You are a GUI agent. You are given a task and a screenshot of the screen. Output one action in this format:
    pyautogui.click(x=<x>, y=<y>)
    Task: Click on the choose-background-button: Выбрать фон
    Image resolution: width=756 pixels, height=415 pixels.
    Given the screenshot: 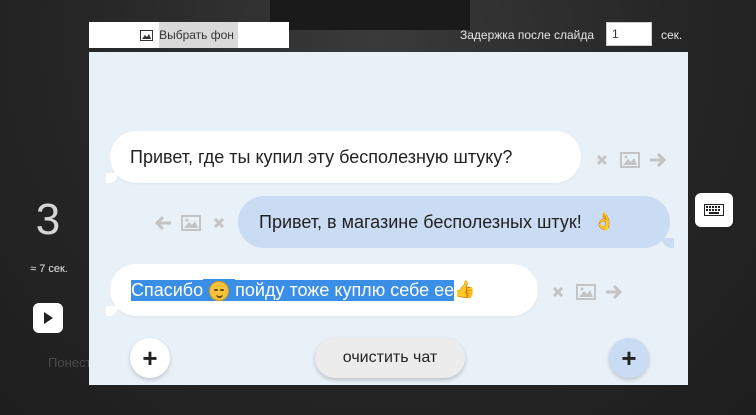 What is the action you would take?
    pyautogui.click(x=189, y=35)
    